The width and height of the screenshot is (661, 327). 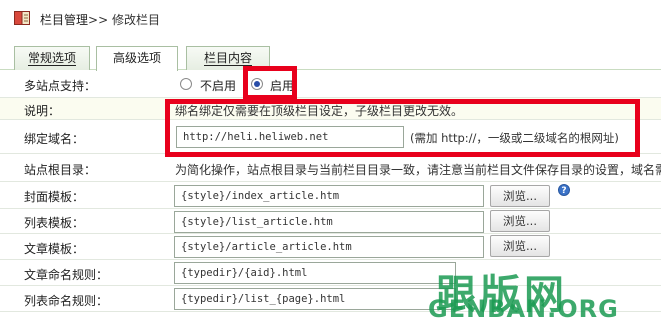 I want to click on bind-domain-hint: (需加 http://，一级或二级域名的根网址), so click(x=514, y=138).